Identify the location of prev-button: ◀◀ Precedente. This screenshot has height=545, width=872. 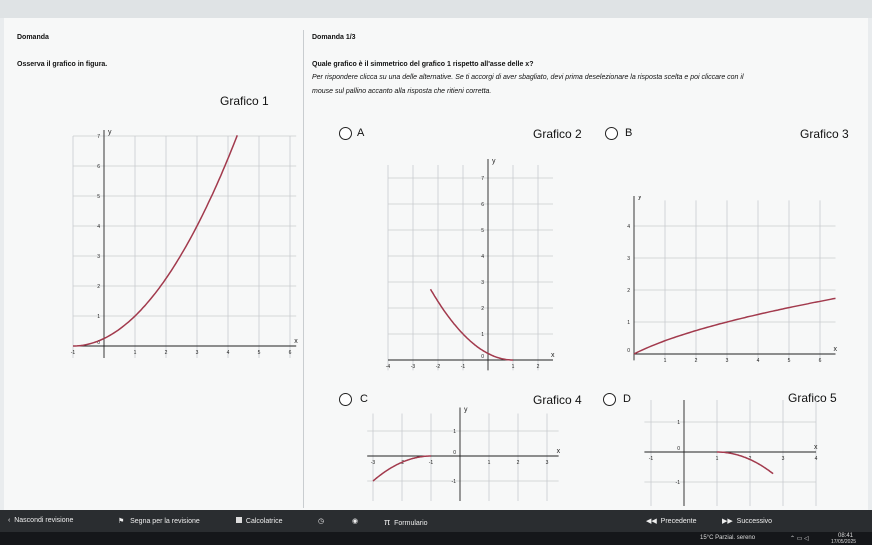
(671, 521).